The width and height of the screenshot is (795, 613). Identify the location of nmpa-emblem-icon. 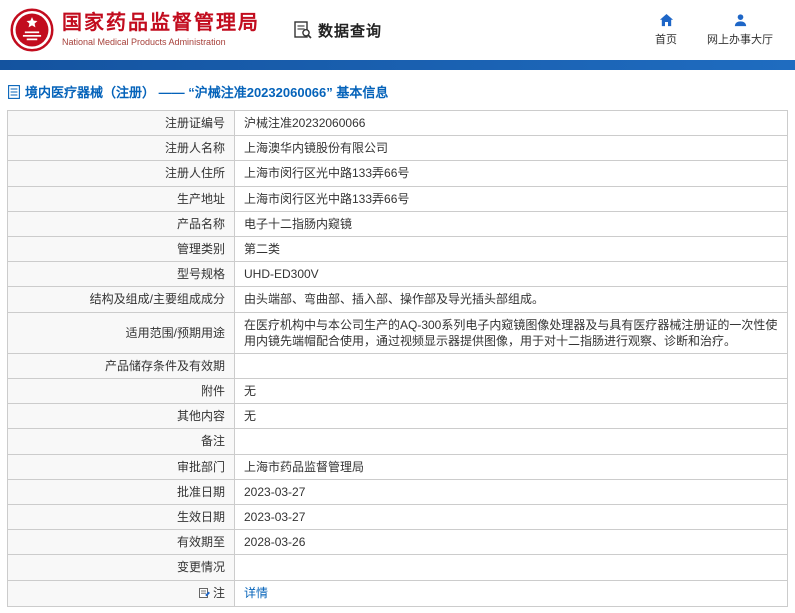
(32, 30).